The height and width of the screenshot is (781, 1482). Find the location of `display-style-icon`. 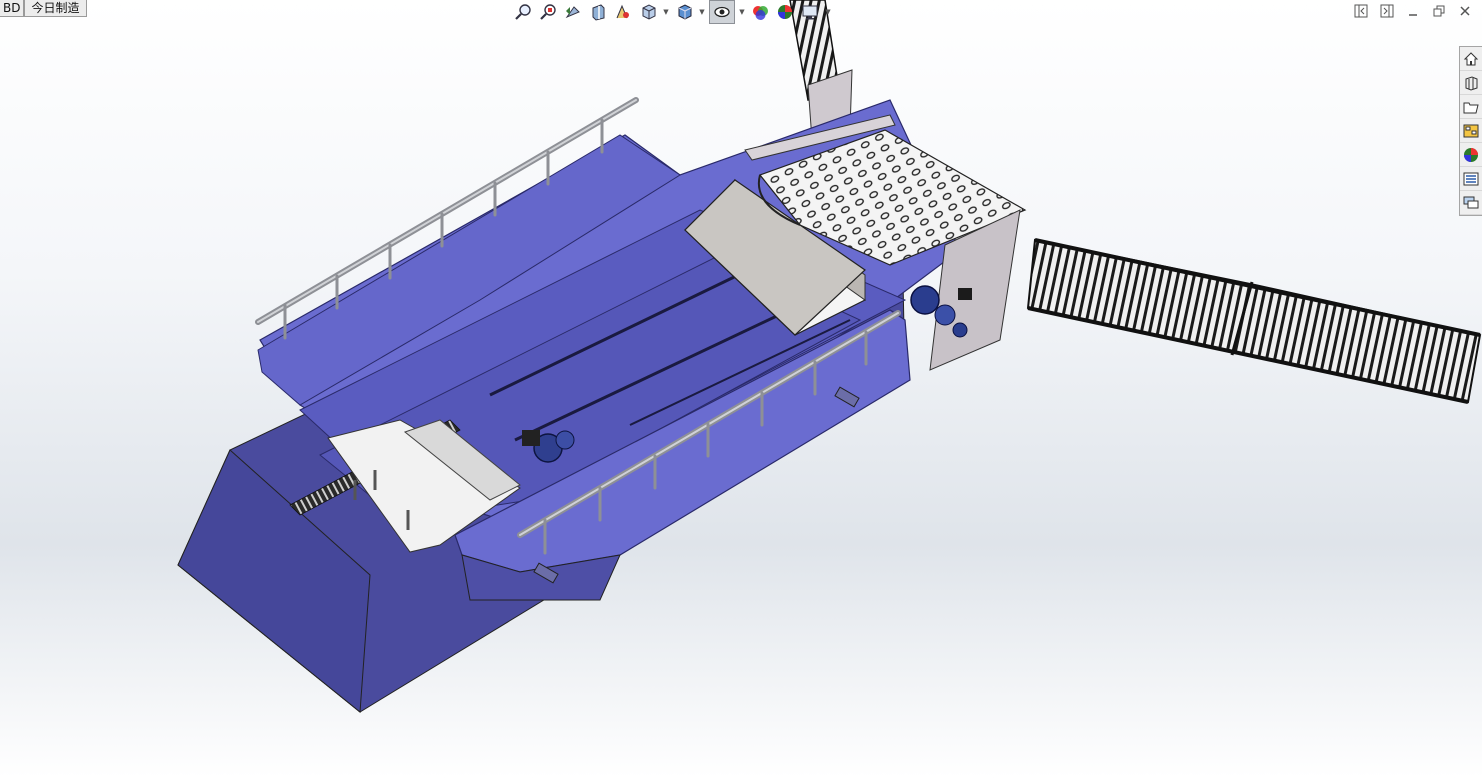

display-style-icon is located at coordinates (684, 12).